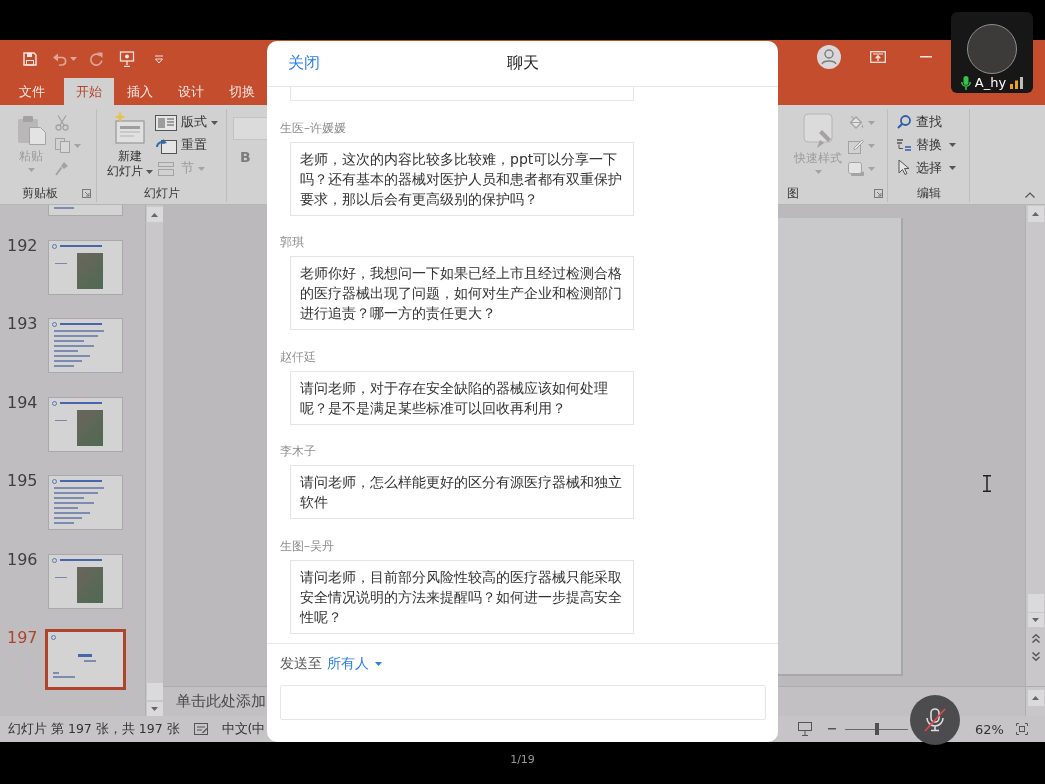  I want to click on sender-name: 郭琪, so click(292, 242).